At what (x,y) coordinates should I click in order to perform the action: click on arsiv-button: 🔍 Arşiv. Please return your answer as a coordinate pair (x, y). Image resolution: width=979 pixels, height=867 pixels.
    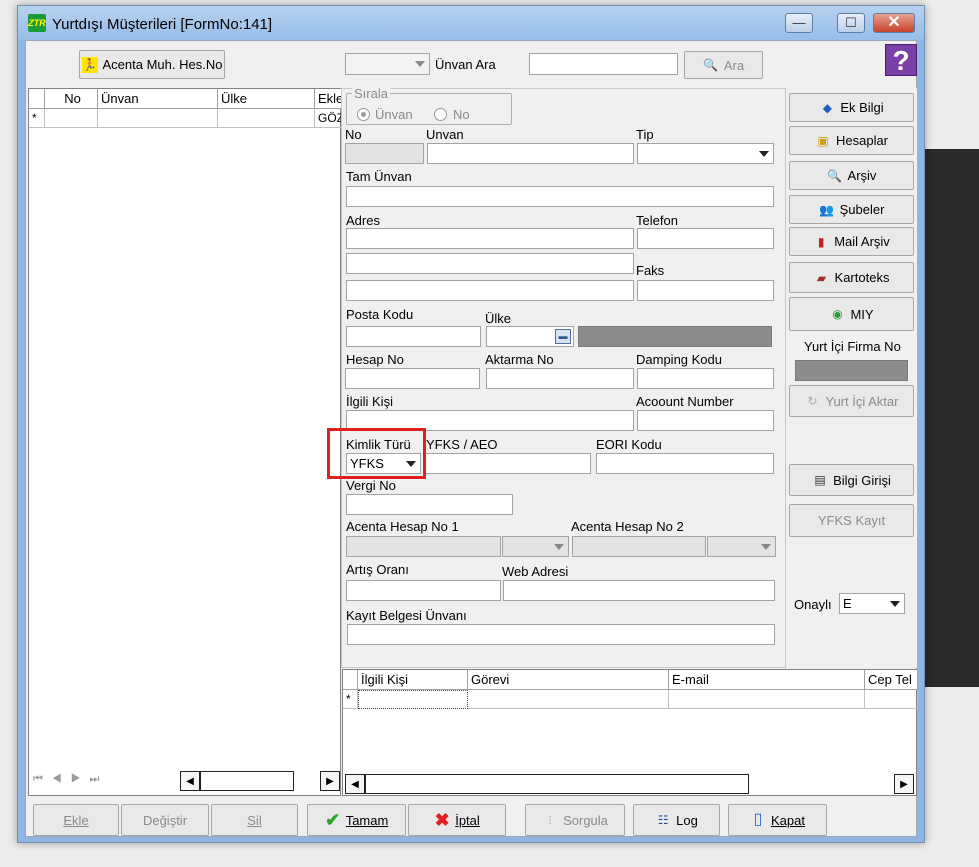
    Looking at the image, I should click on (851, 175).